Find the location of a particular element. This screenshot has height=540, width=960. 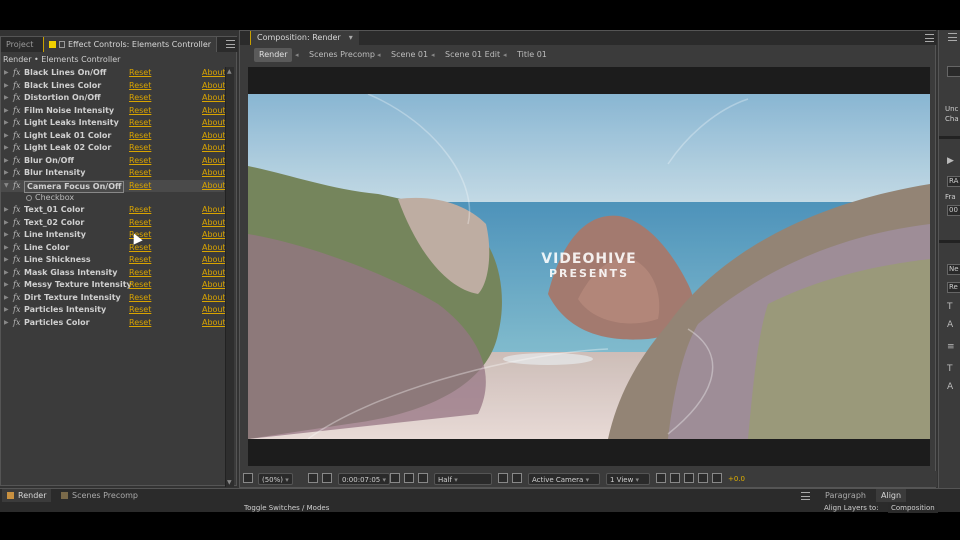

effect-row: ▶ fx Mask Glass Intensity Reset About is located at coordinates (113, 273).